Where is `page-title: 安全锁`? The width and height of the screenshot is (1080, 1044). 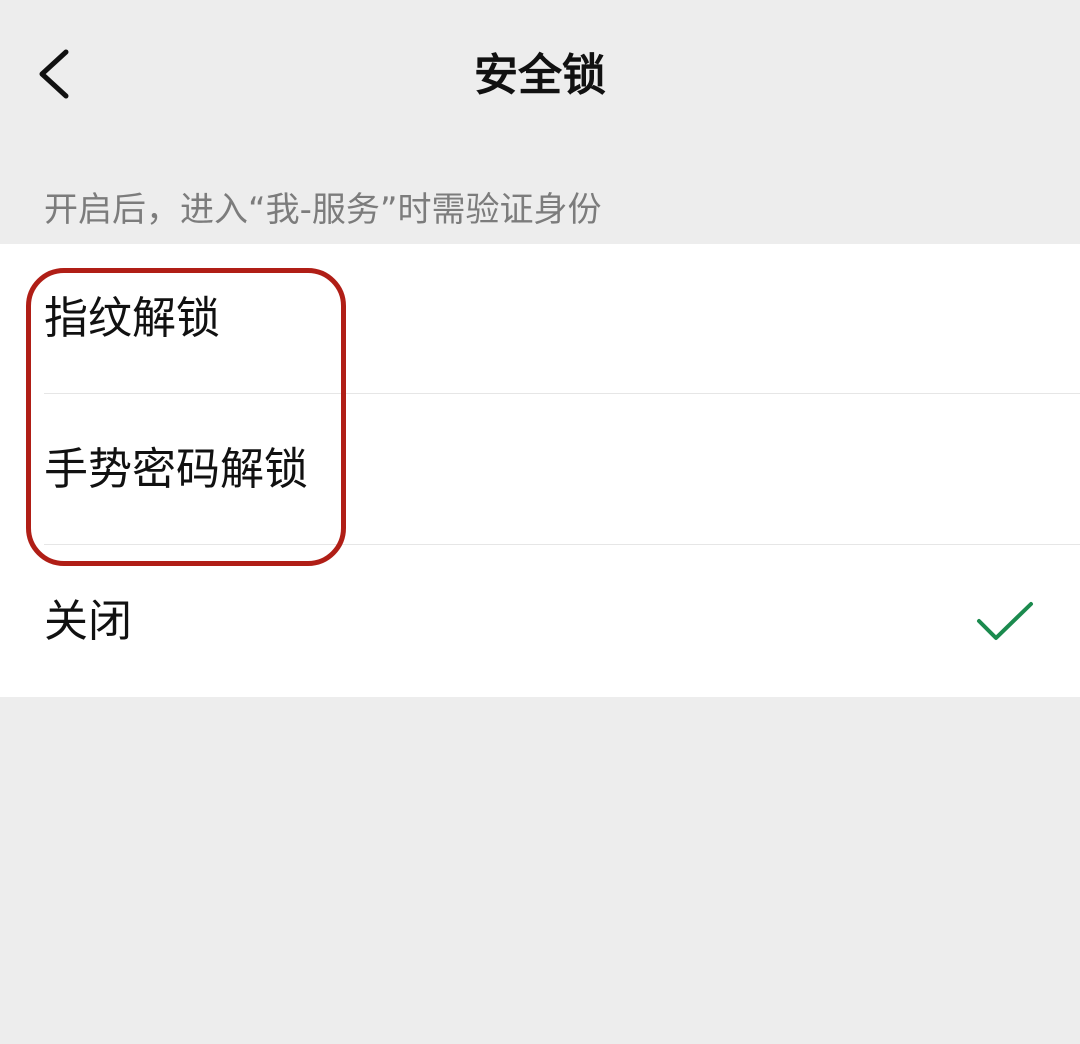
page-title: 安全锁 is located at coordinates (540, 75).